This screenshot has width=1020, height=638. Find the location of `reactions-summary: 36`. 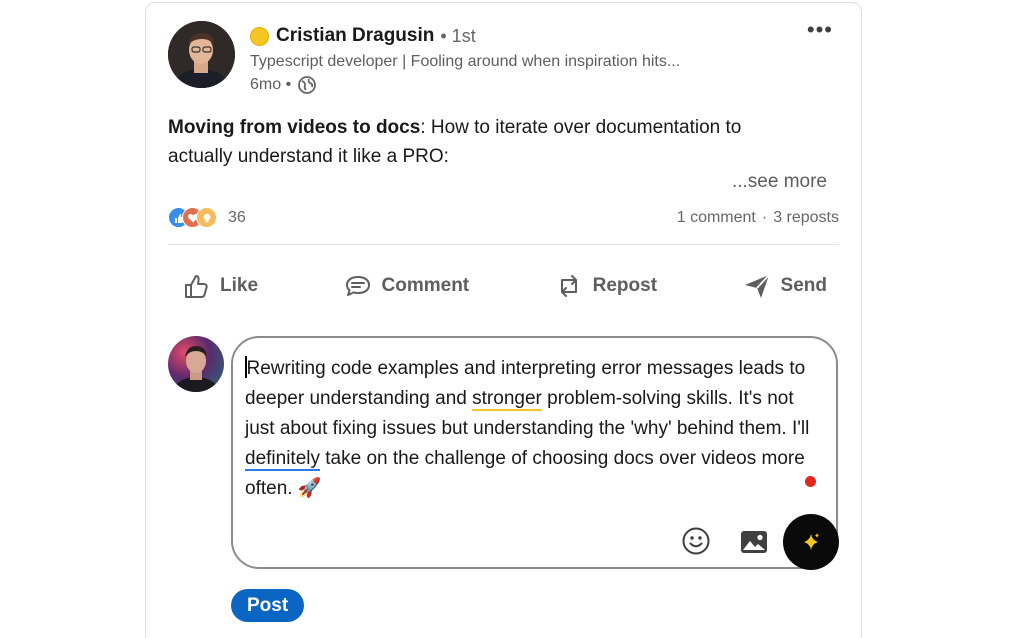

reactions-summary: 36 is located at coordinates (207, 218).